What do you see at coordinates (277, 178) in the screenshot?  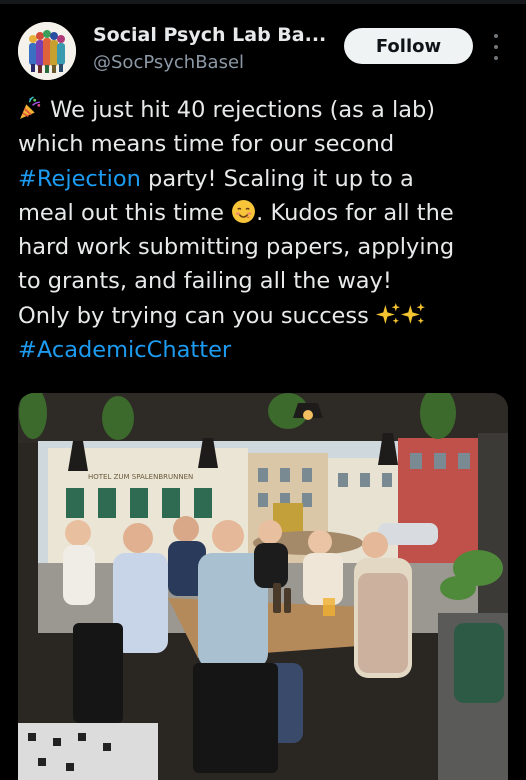 I see `tweet-line3-text: party! Scaling it up to a` at bounding box center [277, 178].